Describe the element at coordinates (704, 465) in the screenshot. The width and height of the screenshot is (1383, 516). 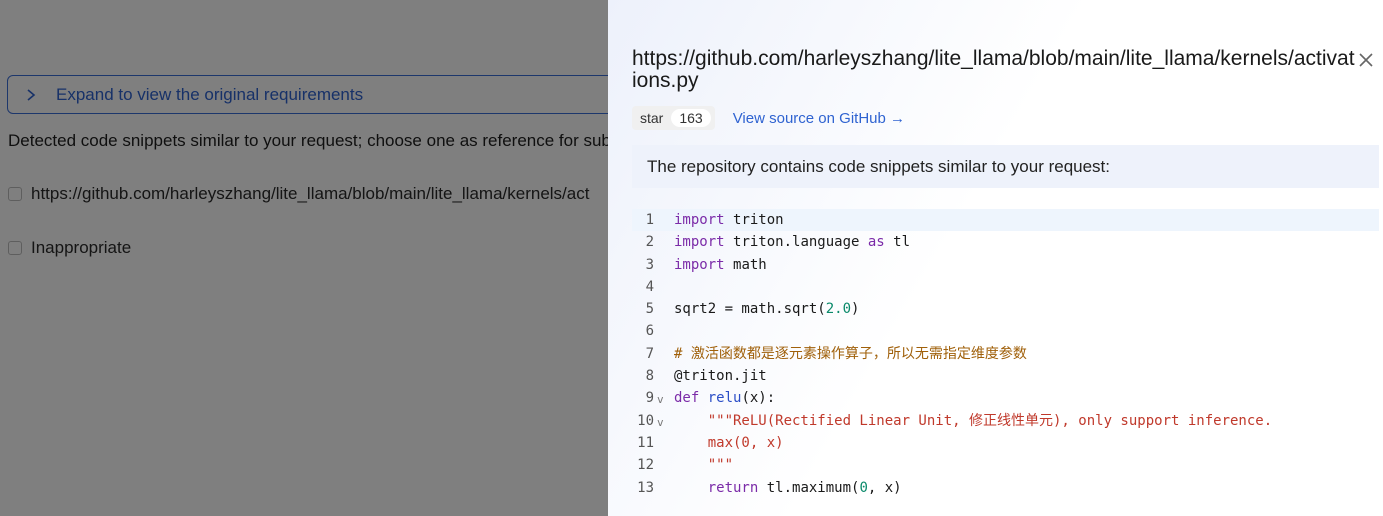
I see `code-text: """` at that location.